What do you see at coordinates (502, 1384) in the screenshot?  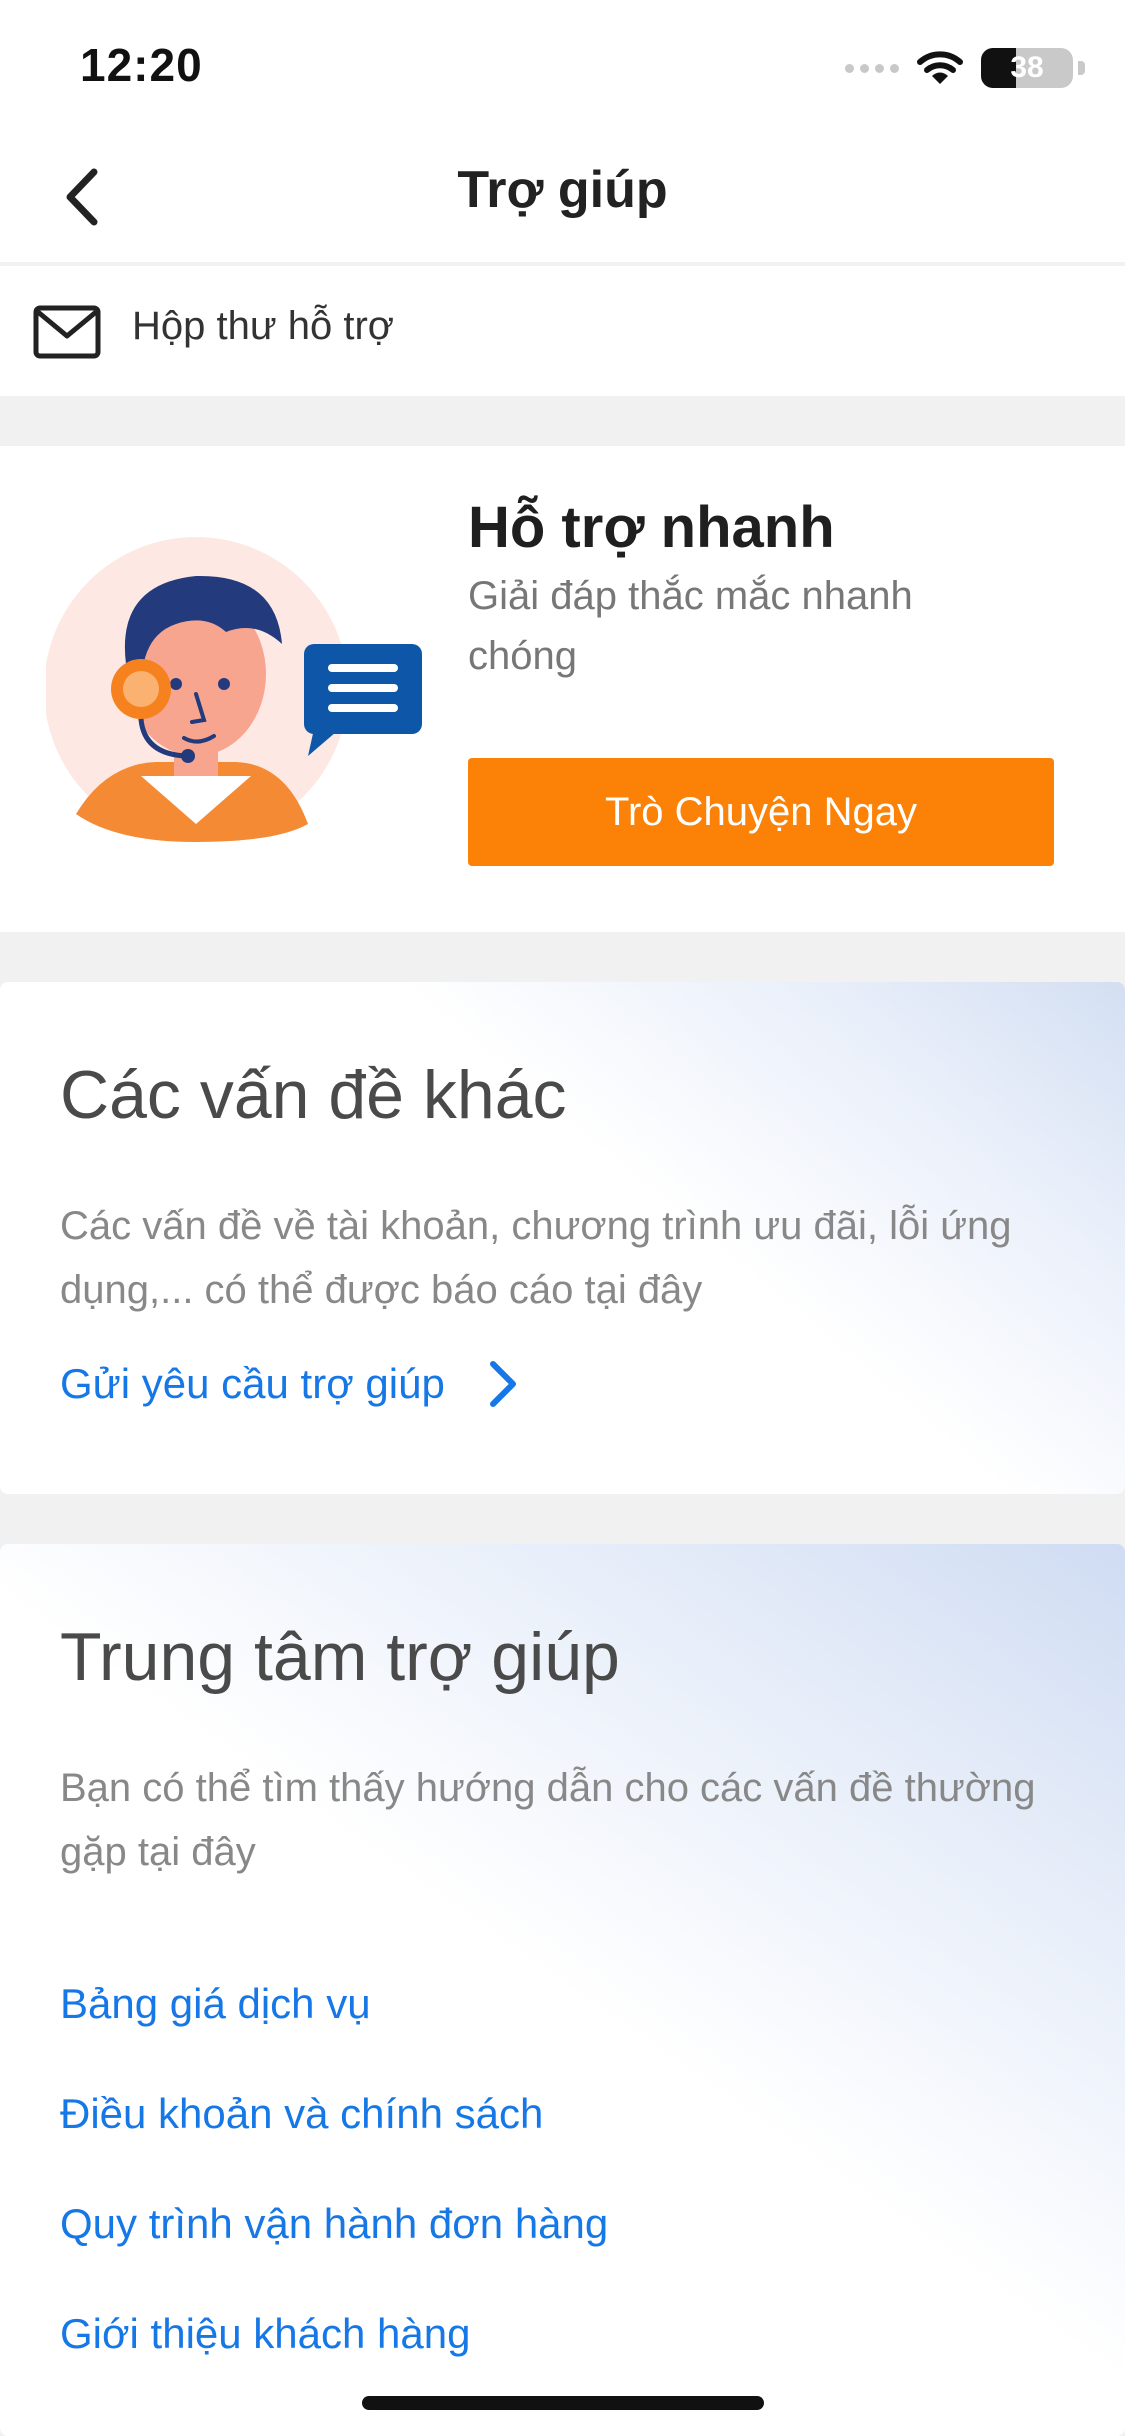 I see `chevron-right-icon` at bounding box center [502, 1384].